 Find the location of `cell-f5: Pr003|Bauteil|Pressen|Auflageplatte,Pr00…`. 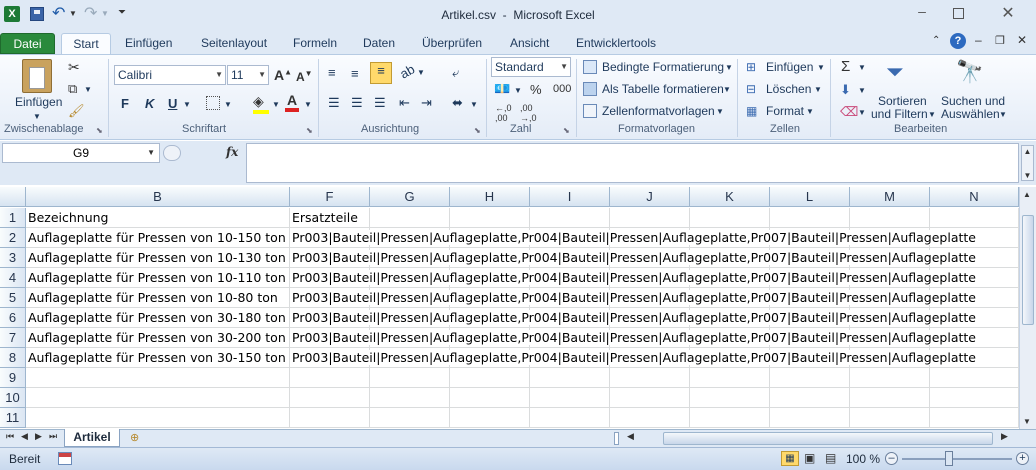

cell-f5: Pr003|Bauteil|Pressen|Auflageplatte,Pr00… is located at coordinates (633, 298).